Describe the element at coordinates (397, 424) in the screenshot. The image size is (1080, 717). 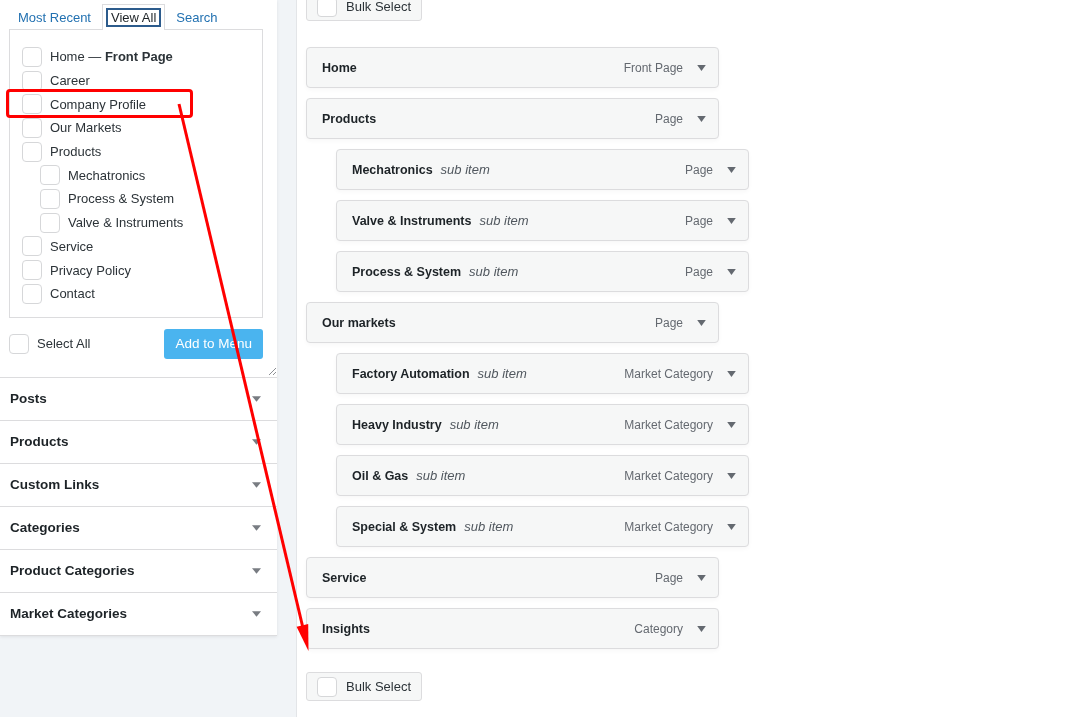
I see `menu-item-title: Heavy Industry` at that location.